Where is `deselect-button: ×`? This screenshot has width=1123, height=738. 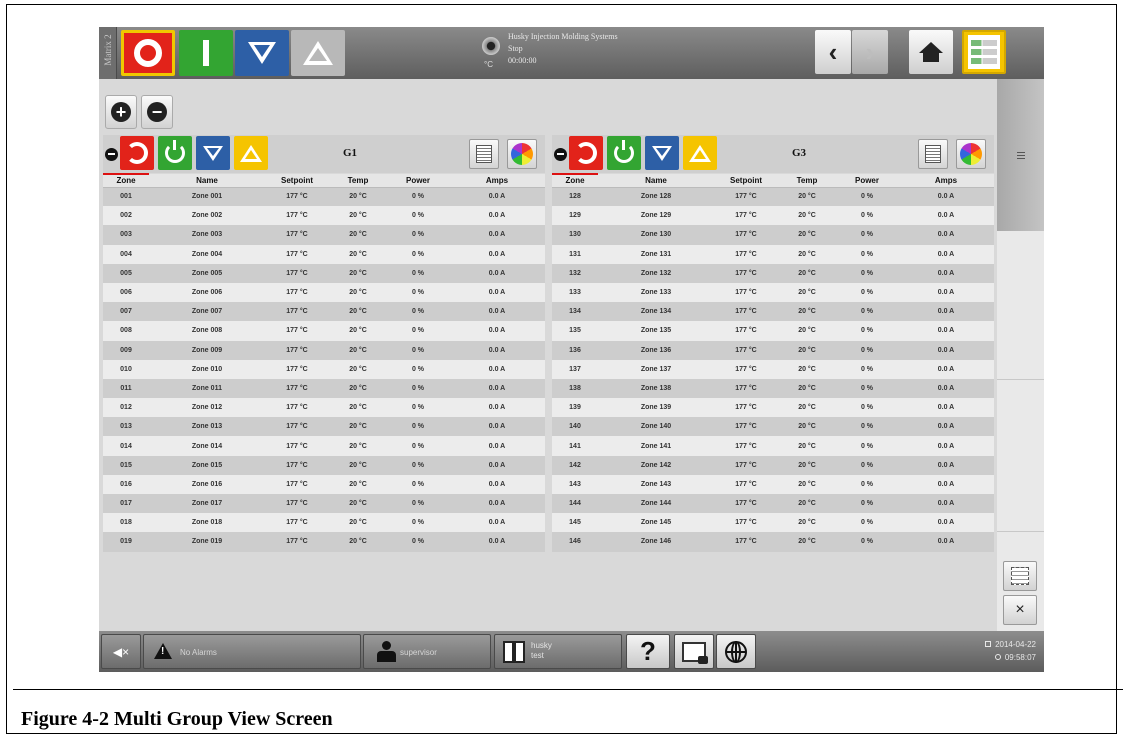 deselect-button: × is located at coordinates (1020, 610).